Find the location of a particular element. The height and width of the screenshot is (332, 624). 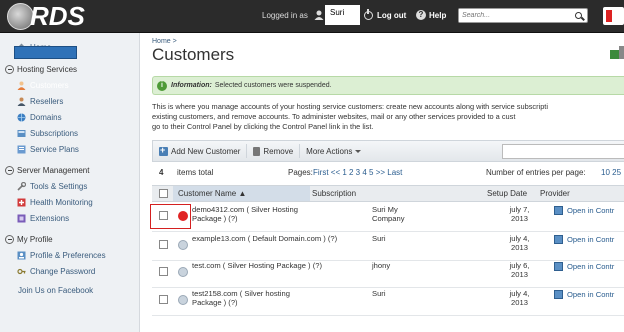

profile-icon is located at coordinates (21, 255).